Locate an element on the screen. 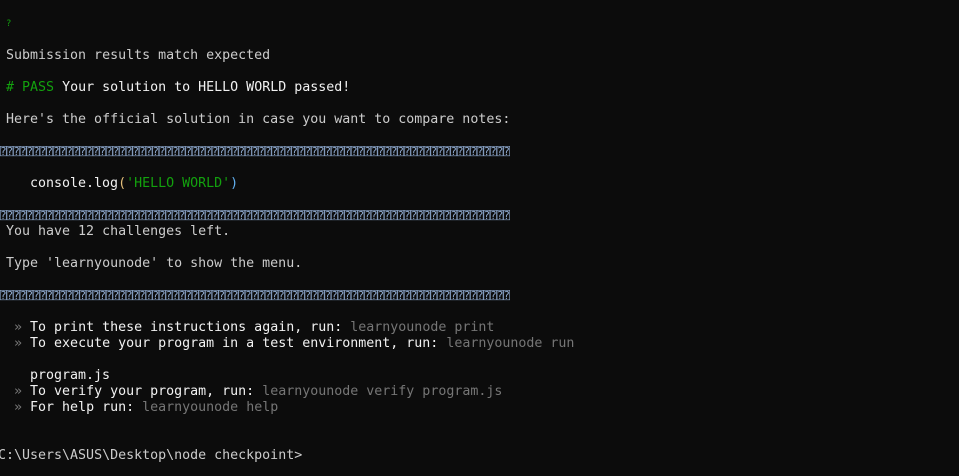 This screenshot has height=476, width=959. command-prompt: C:\Users\ASUS\Desktop\node checkpoint> is located at coordinates (151, 456).